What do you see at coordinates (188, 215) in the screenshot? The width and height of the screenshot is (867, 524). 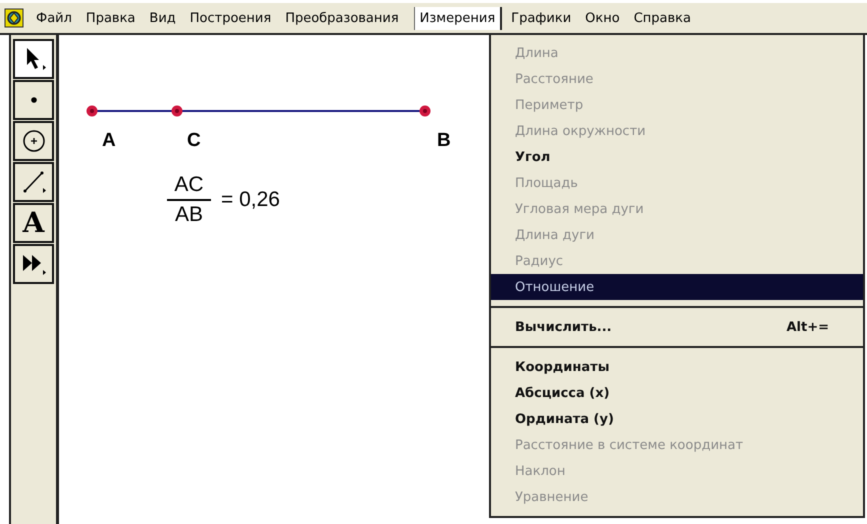 I see `fraction-denominator: AB` at bounding box center [188, 215].